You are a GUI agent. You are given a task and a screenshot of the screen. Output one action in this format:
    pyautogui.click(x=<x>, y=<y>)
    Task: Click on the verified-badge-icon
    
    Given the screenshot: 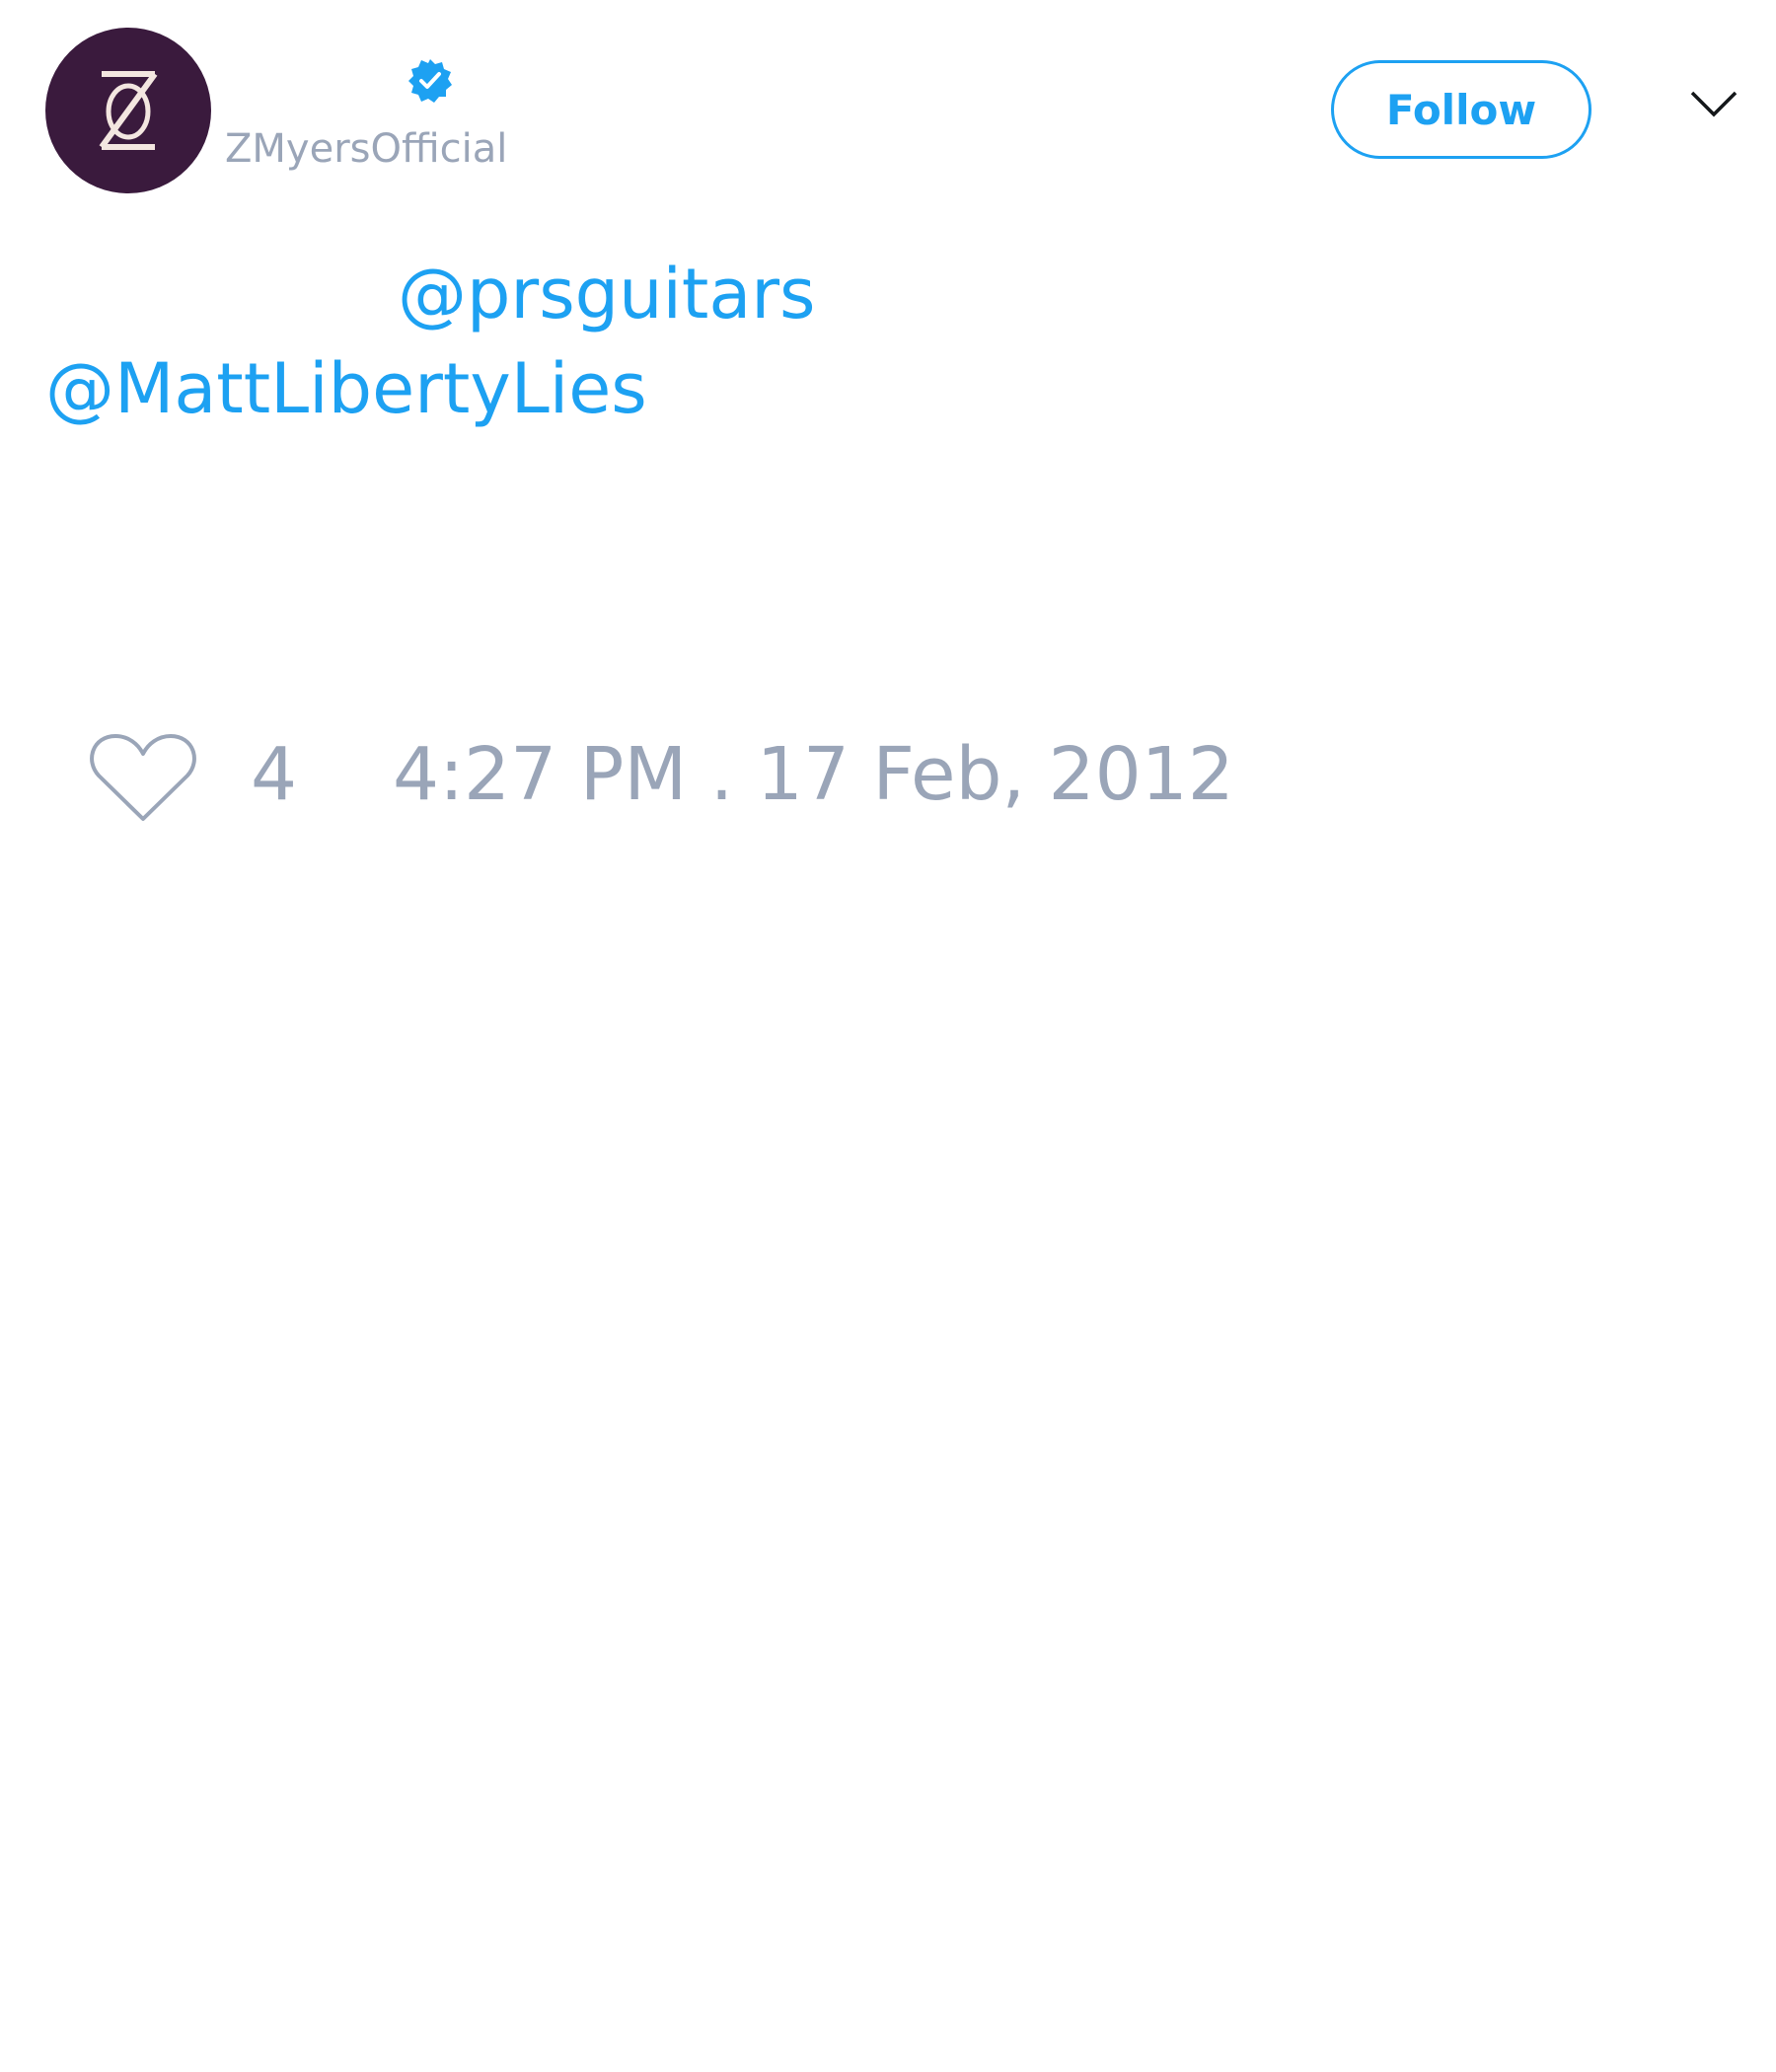 What is the action you would take?
    pyautogui.click(x=430, y=81)
    